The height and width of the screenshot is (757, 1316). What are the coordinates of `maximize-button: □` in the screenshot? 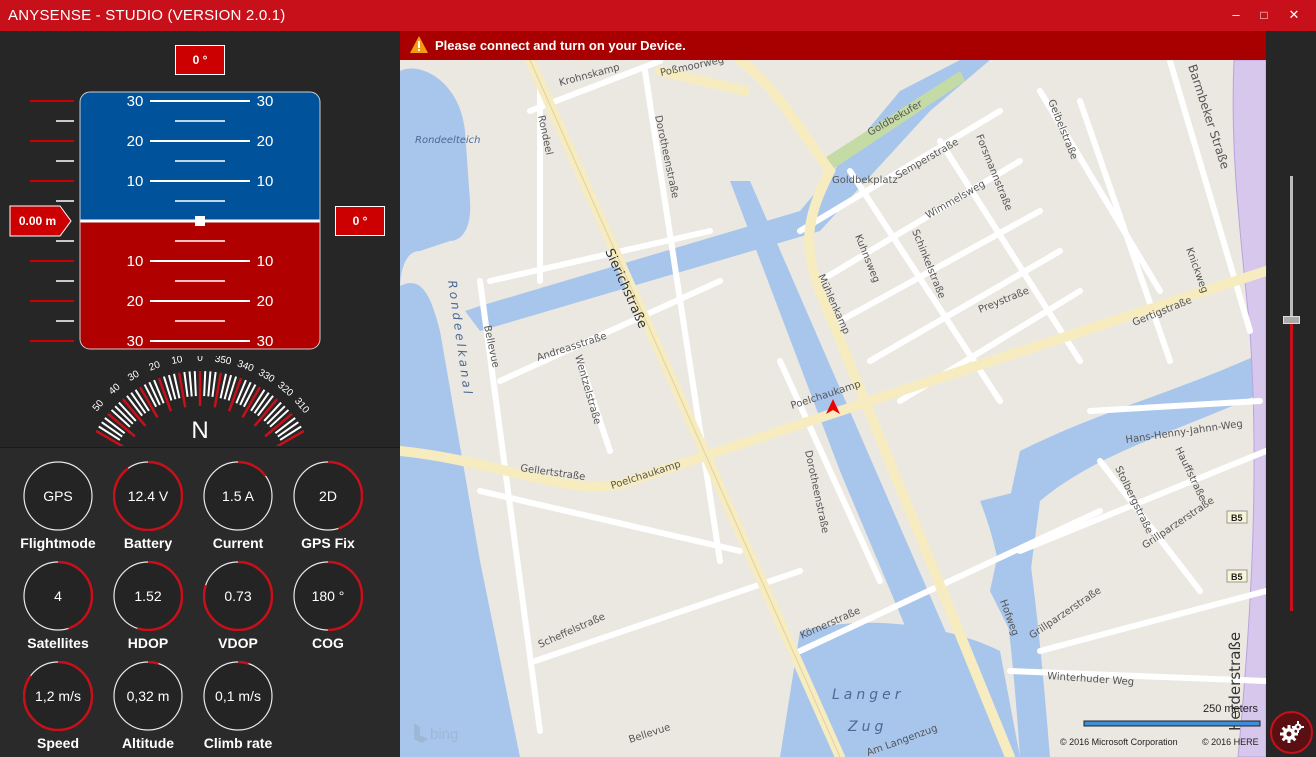 It's located at (1264, 15).